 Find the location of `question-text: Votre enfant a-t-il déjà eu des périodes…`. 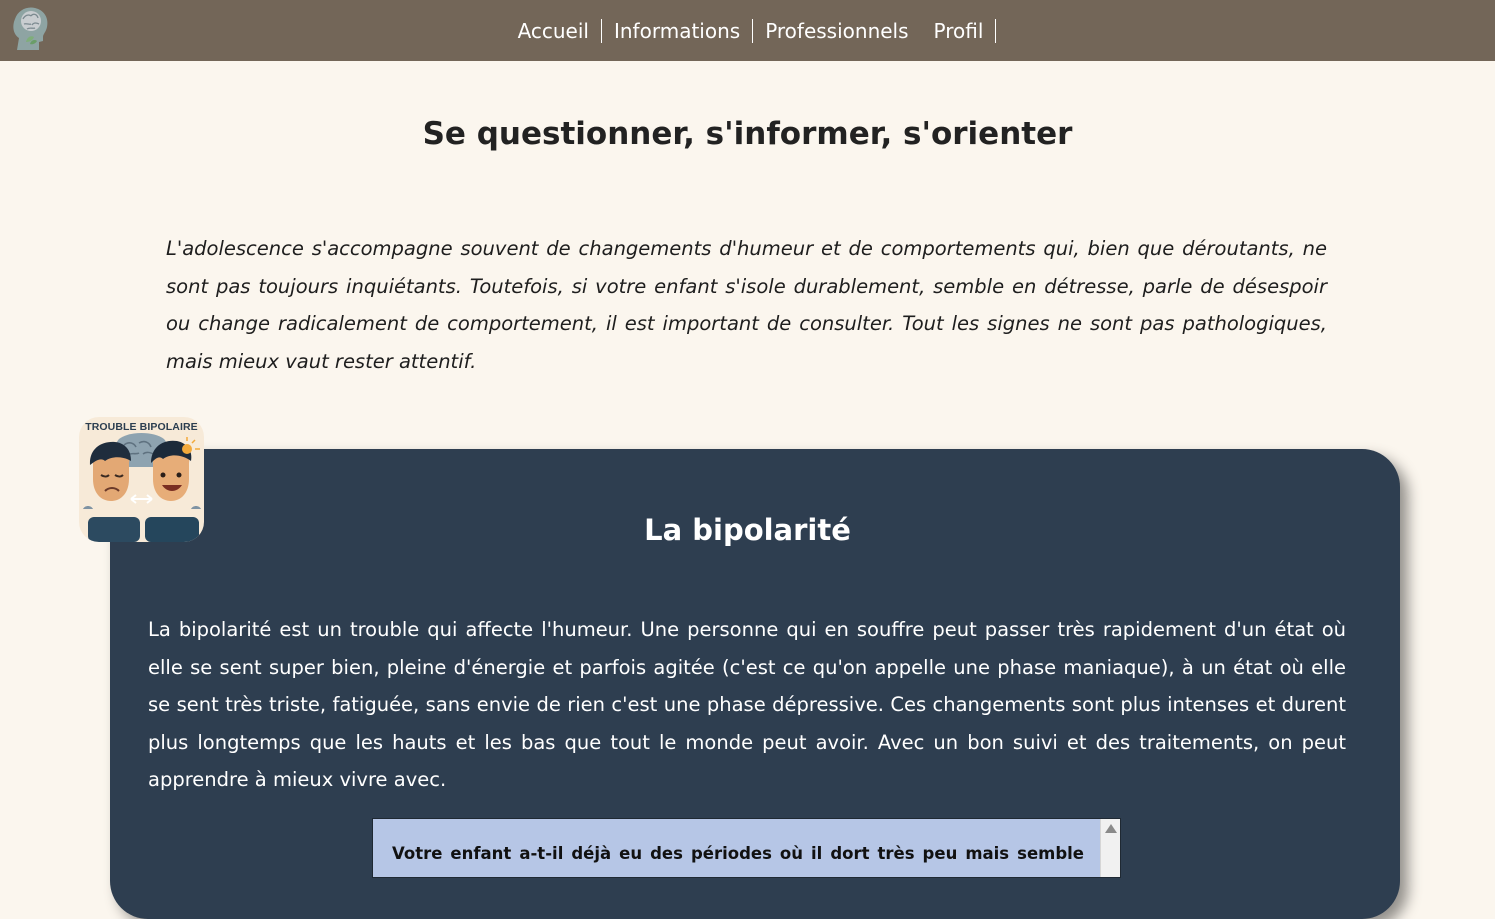

question-text: Votre enfant a-t-il déjà eu des périodes… is located at coordinates (738, 853).